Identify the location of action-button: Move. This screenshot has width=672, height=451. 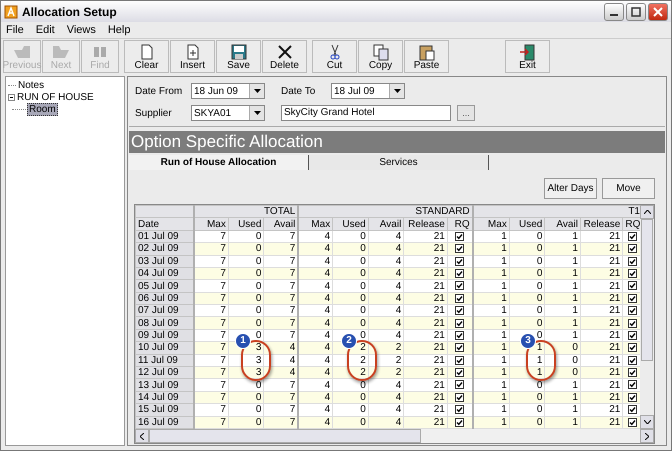
(628, 188).